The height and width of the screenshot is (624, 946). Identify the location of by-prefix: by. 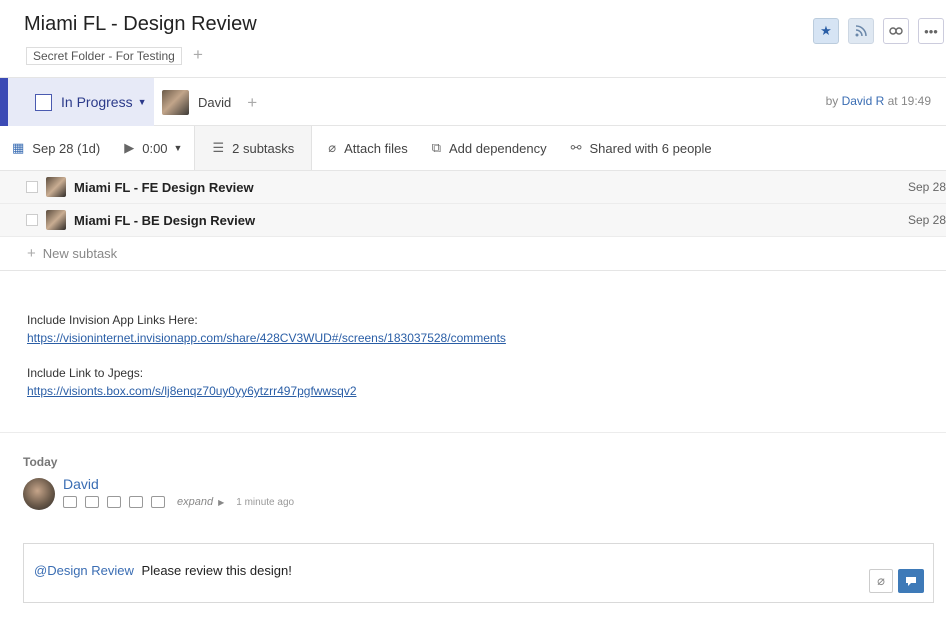
(832, 101).